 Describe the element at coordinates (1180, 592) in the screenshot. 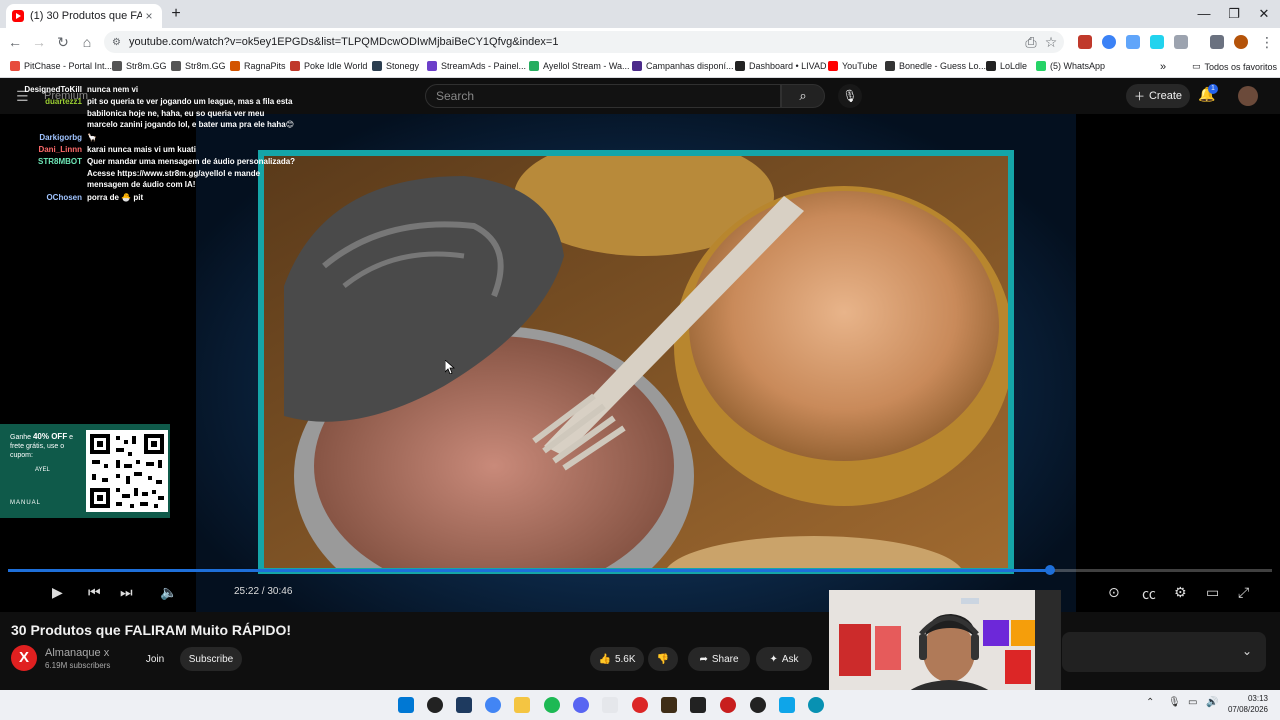

I see `settings-gear-icon: ⚙` at that location.